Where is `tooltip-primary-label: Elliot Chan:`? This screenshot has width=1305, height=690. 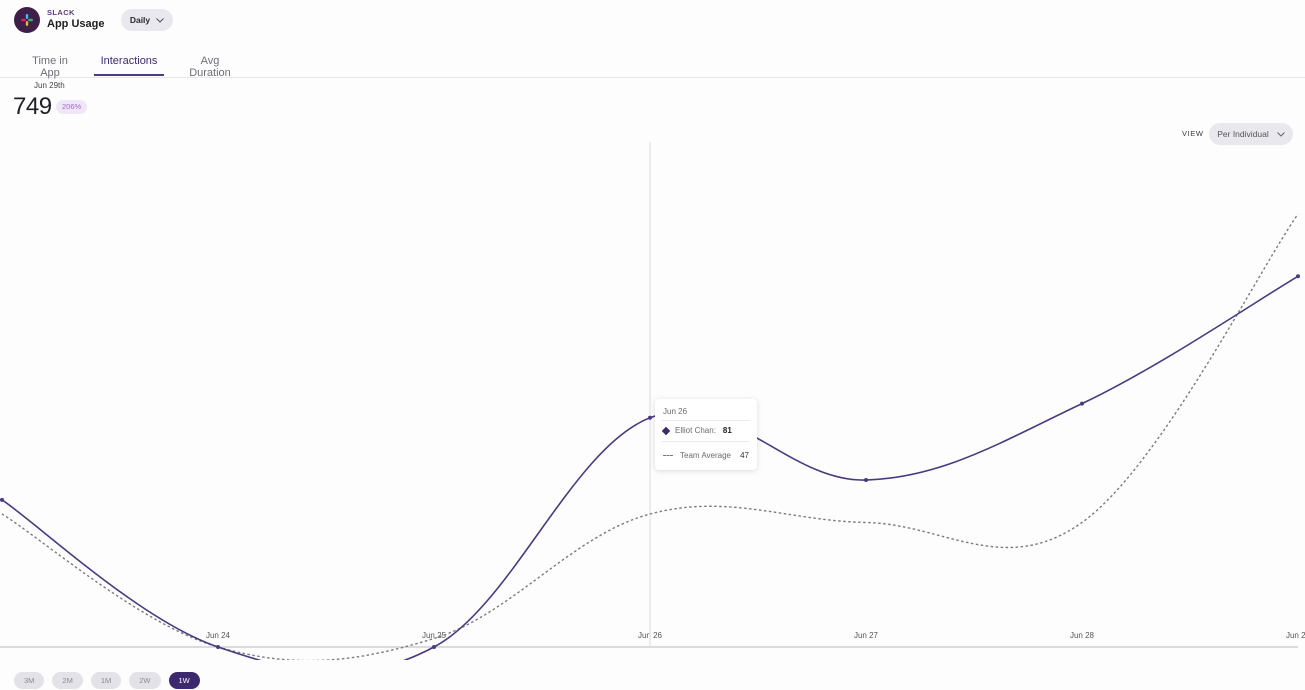
tooltip-primary-label: Elliot Chan: is located at coordinates (695, 430).